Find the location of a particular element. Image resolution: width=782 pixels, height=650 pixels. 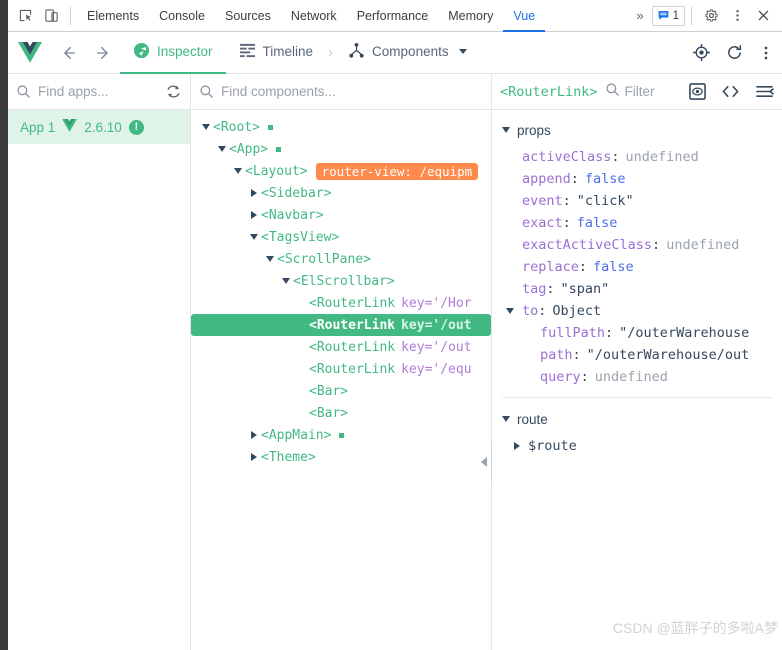

prop-row: event: "click" is located at coordinates (637, 201).